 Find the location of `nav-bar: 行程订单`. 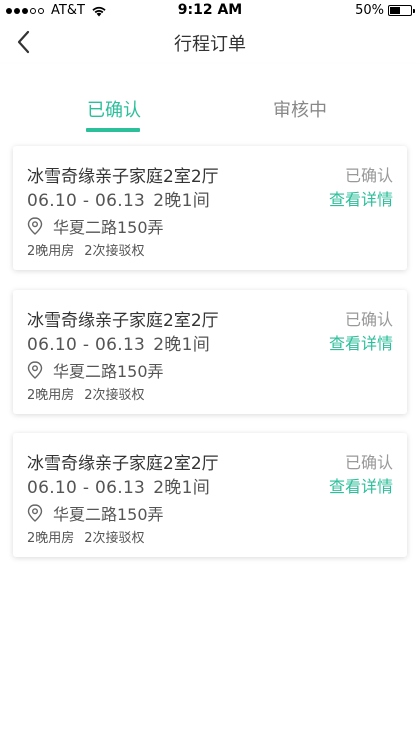

nav-bar: 行程订单 is located at coordinates (210, 42).